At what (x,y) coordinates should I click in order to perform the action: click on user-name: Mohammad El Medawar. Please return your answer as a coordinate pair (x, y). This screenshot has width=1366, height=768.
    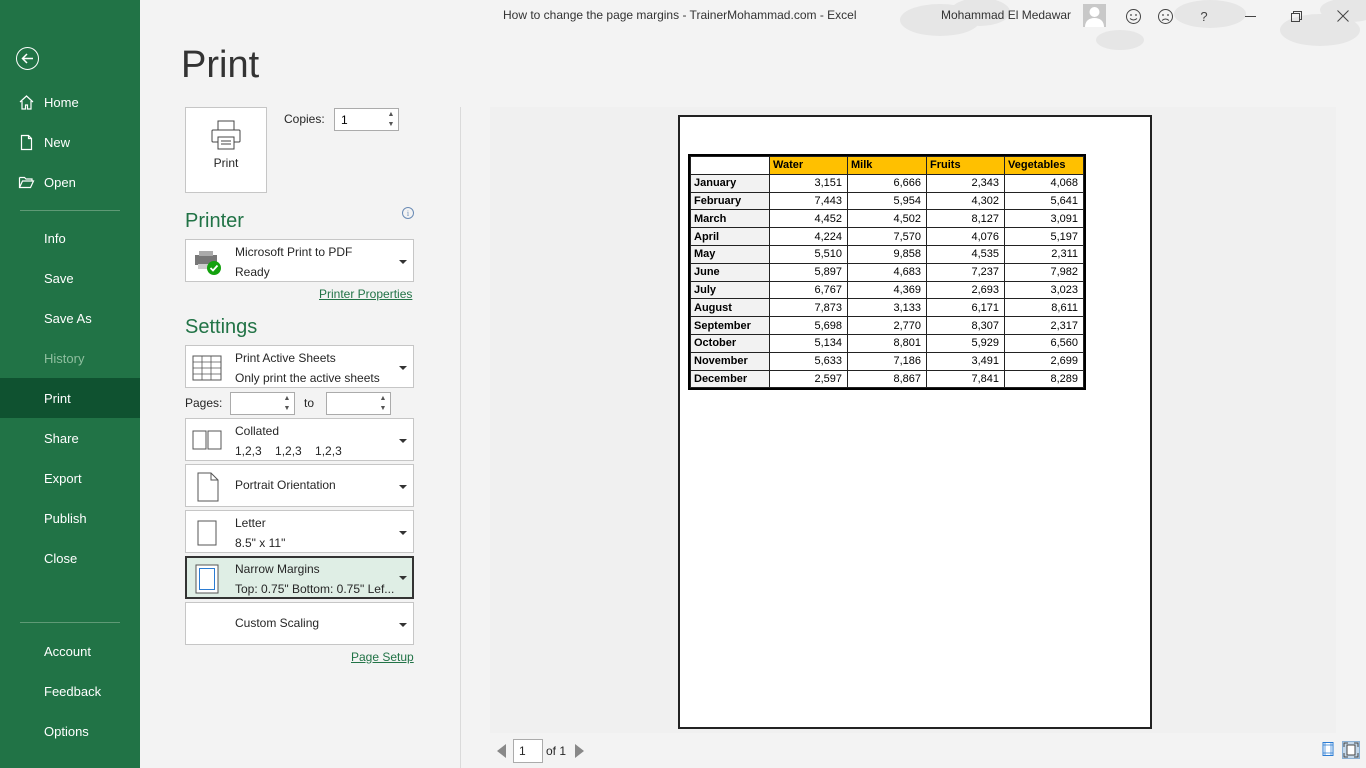
    Looking at the image, I should click on (1006, 15).